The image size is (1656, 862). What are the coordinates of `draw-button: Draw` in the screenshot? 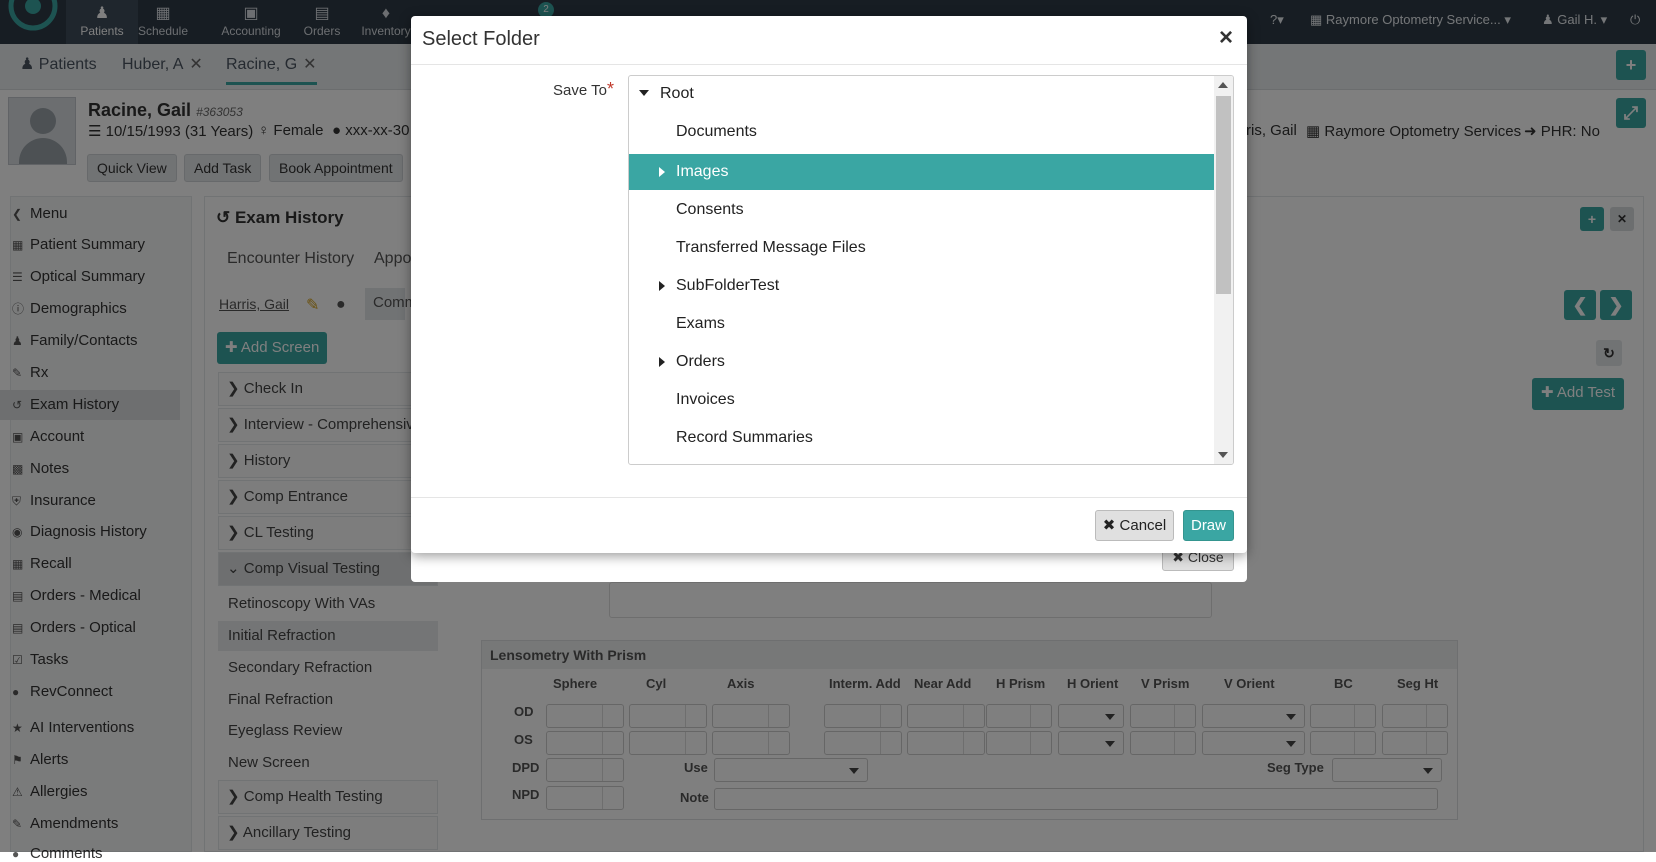 It's located at (1208, 525).